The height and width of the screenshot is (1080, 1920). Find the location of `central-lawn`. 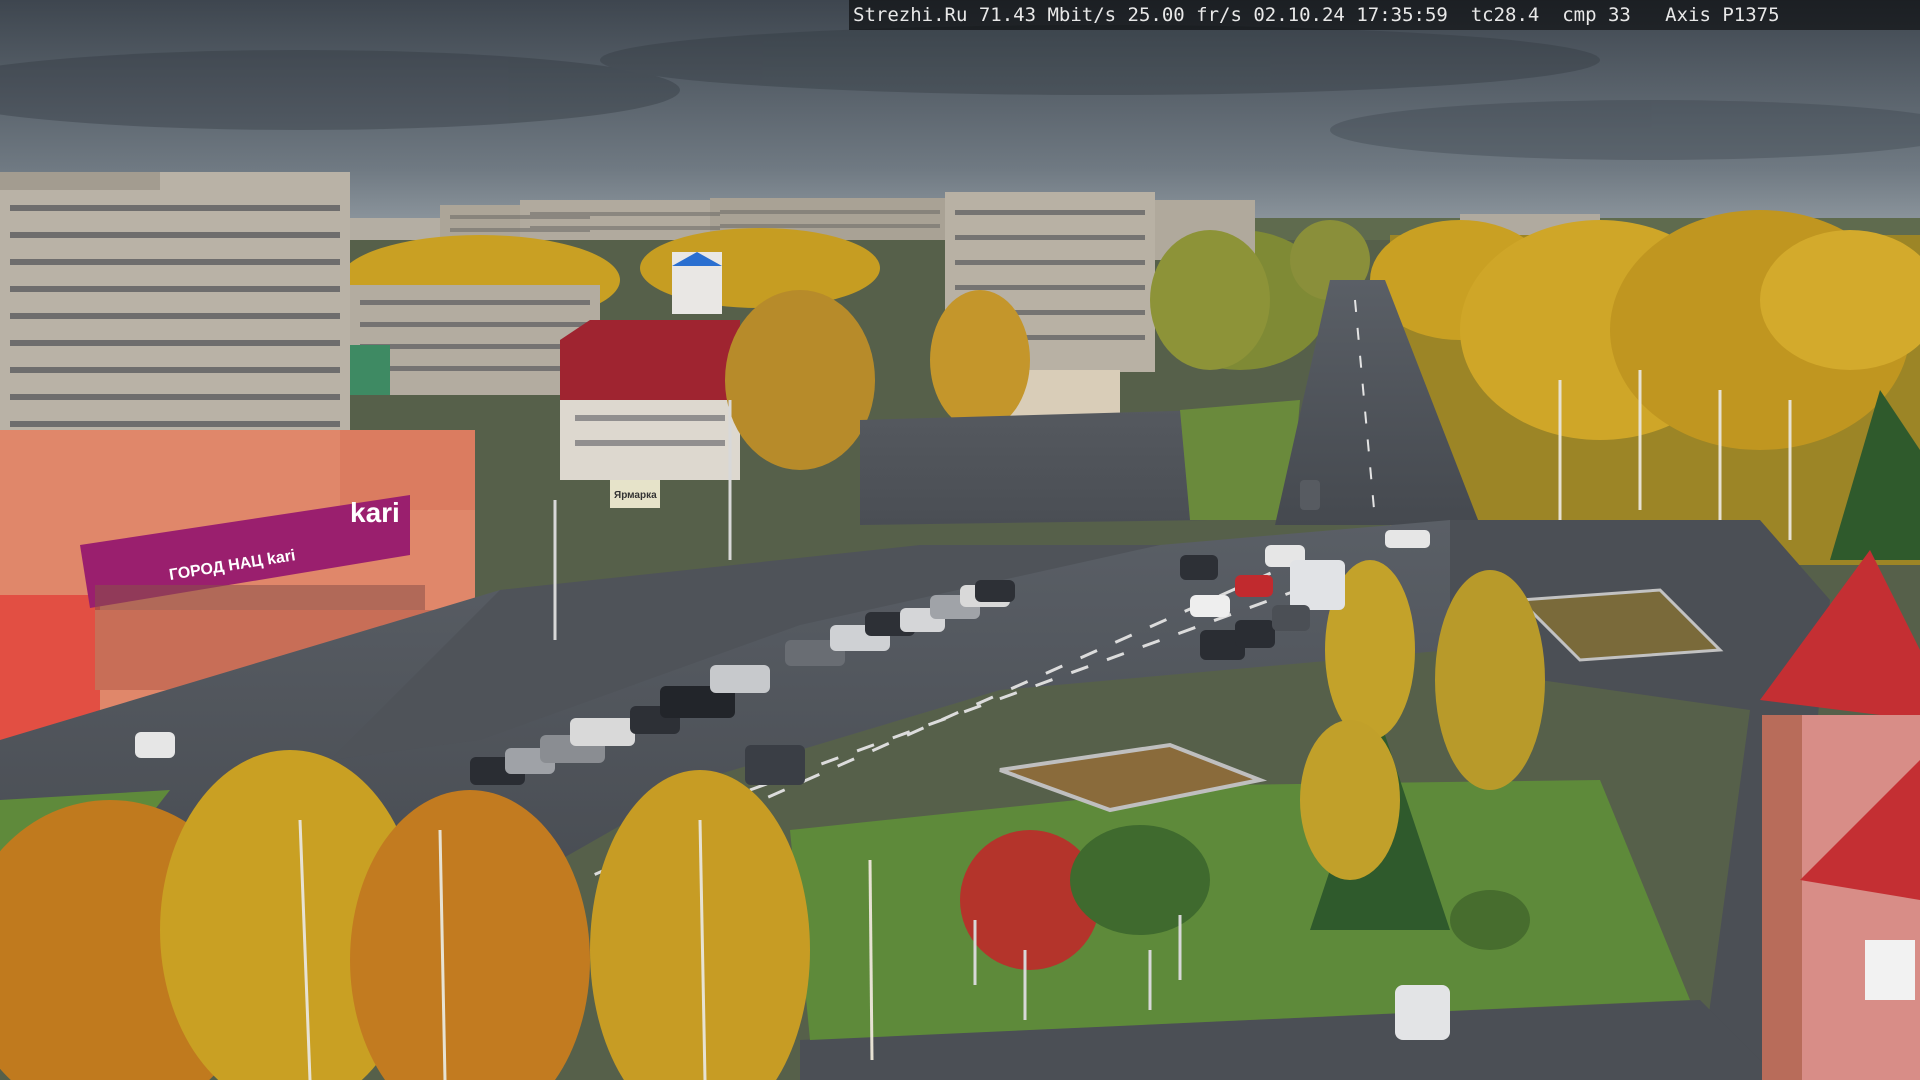

central-lawn is located at coordinates (1240, 910).